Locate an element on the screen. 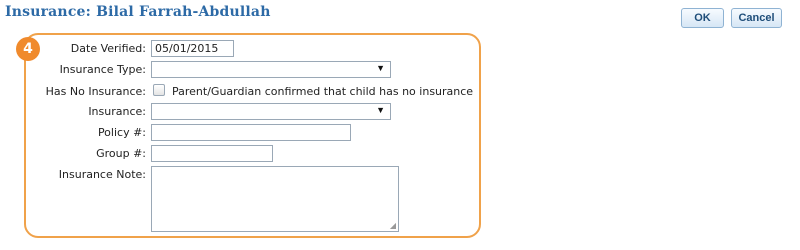  date-verified-label: Date Verified: is located at coordinates (108, 48).